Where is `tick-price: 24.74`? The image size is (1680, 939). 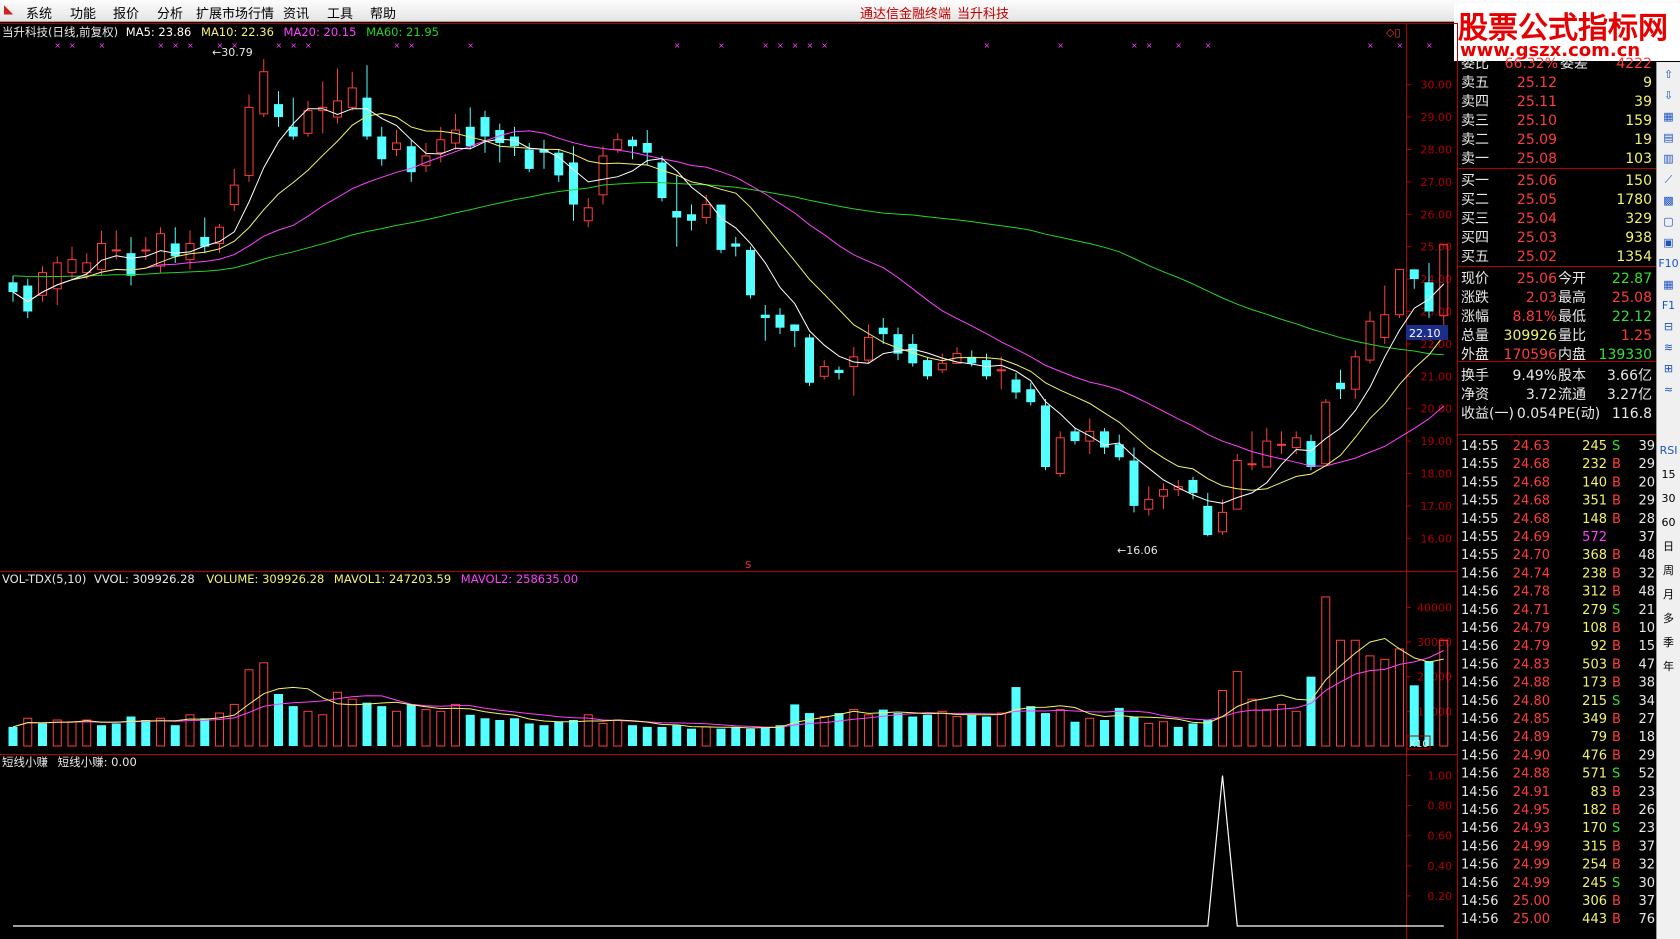
tick-price: 24.74 is located at coordinates (1531, 573).